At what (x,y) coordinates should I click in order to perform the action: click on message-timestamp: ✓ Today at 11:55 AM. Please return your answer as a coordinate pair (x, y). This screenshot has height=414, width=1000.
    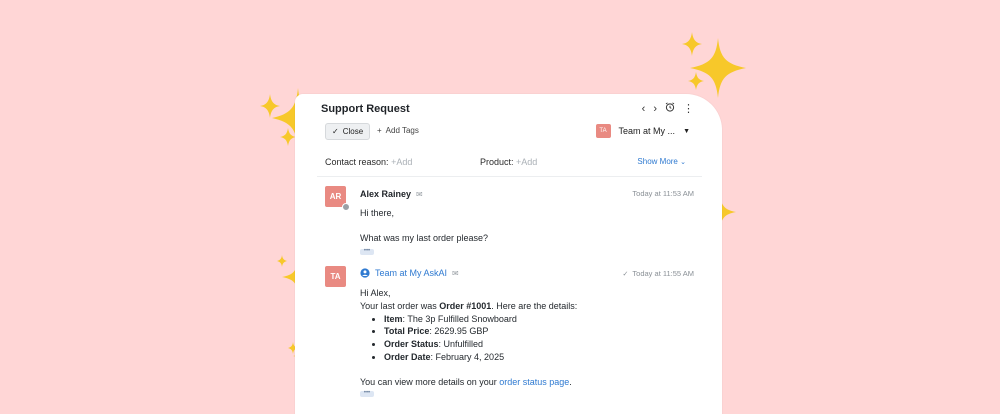
    Looking at the image, I should click on (658, 273).